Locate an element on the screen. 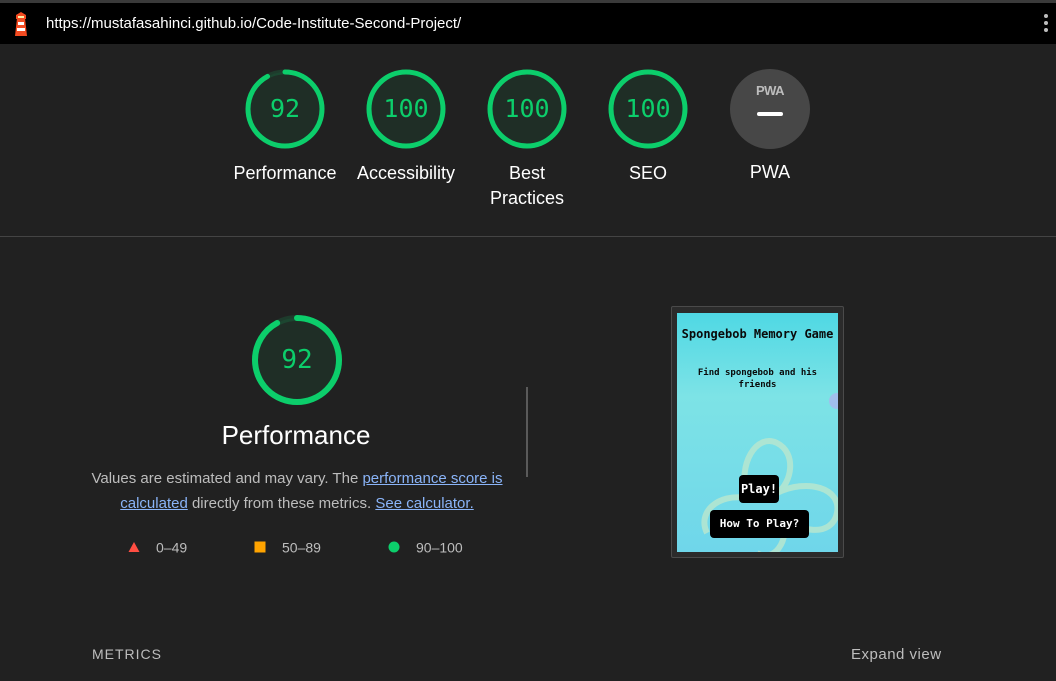  game-subtitle: Find spongebob and his friends is located at coordinates (757, 379).